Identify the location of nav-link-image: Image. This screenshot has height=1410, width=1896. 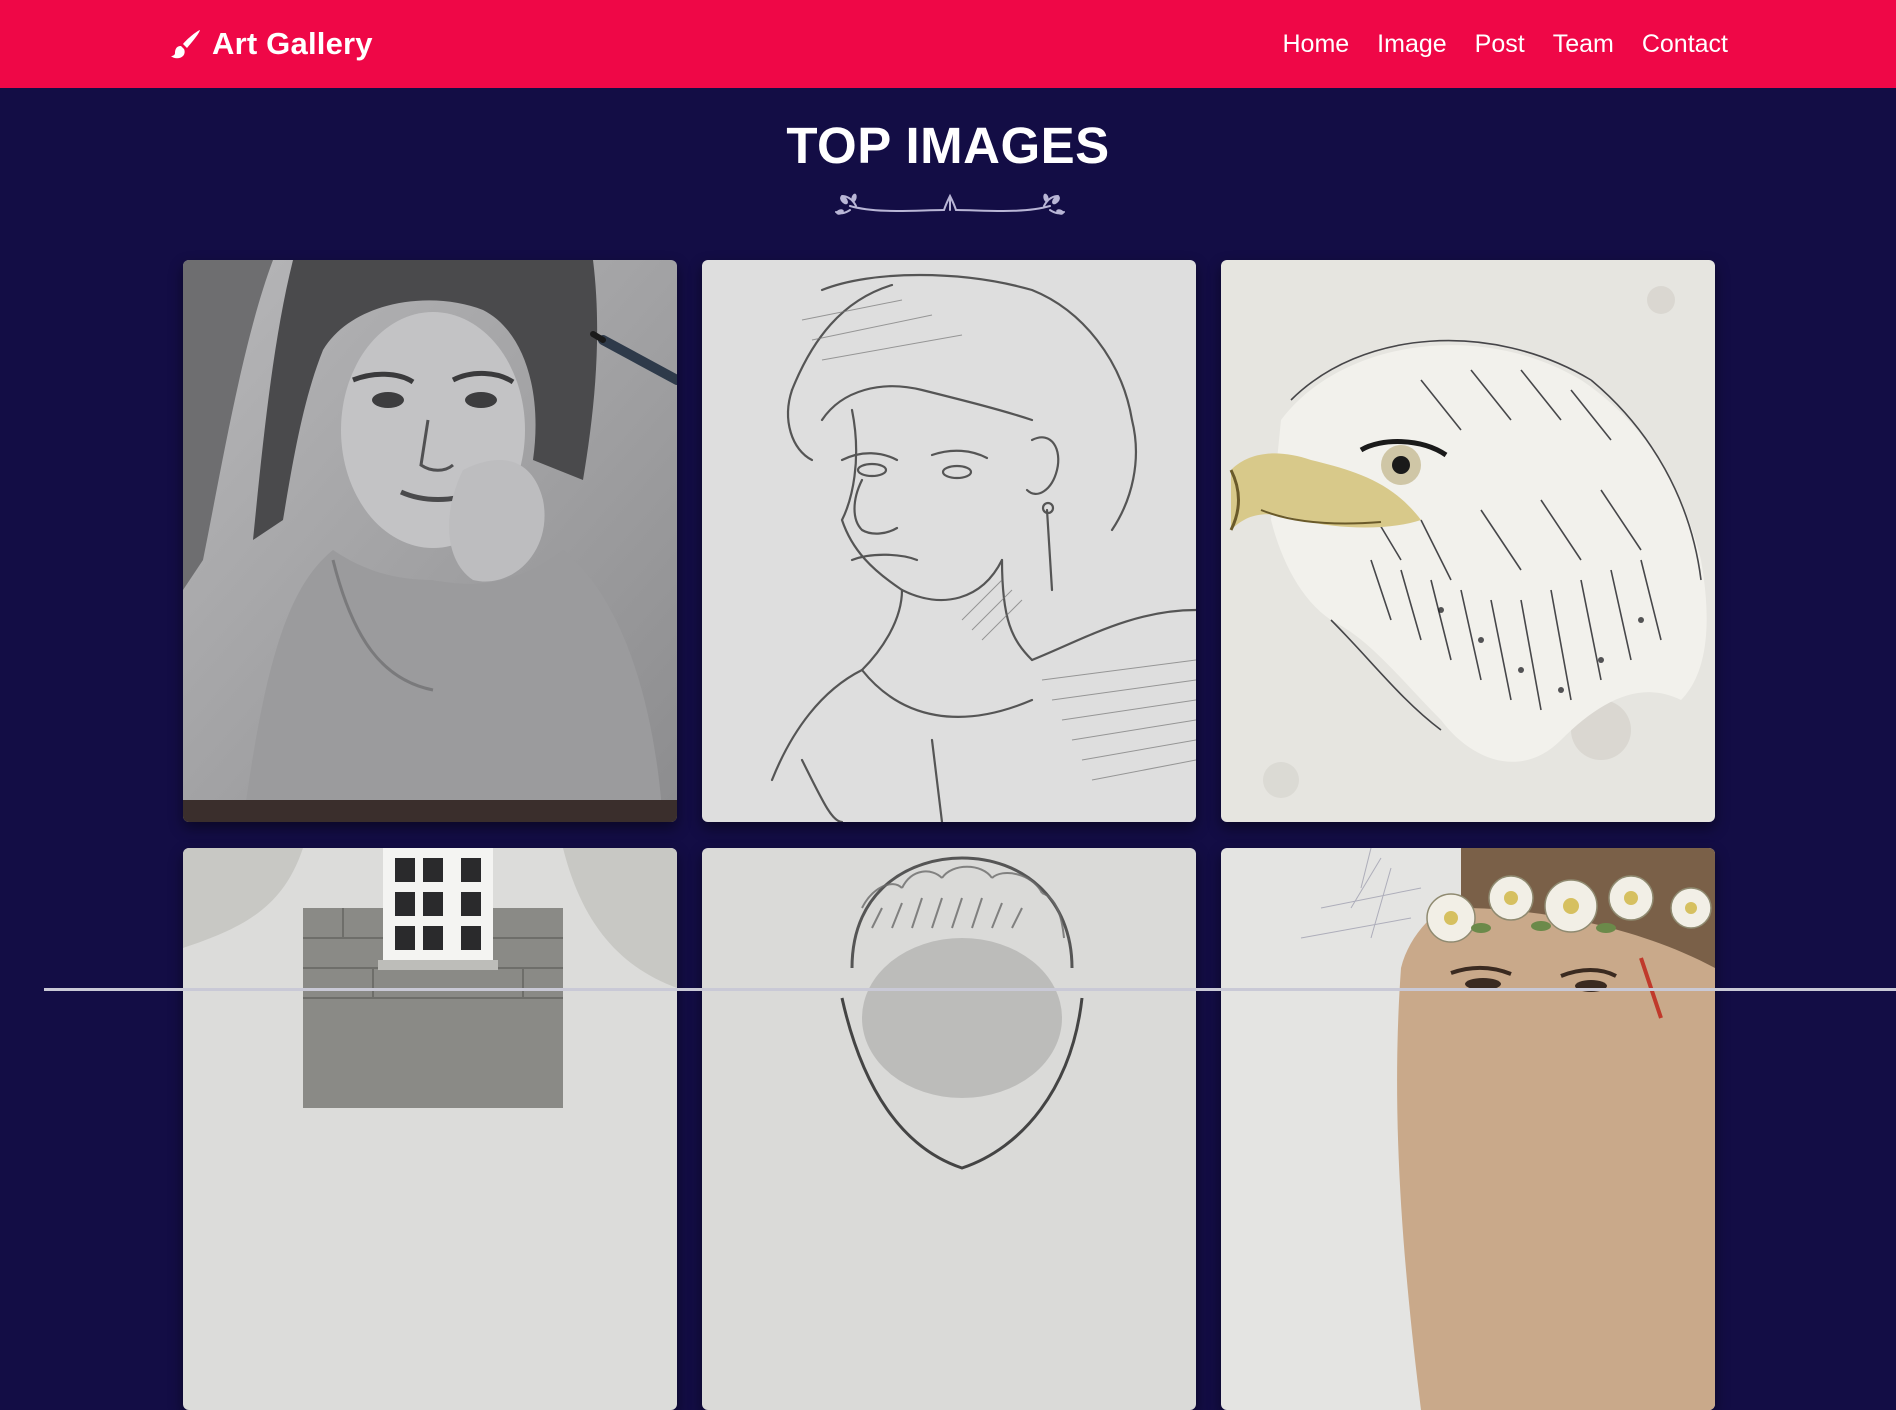
(1411, 44).